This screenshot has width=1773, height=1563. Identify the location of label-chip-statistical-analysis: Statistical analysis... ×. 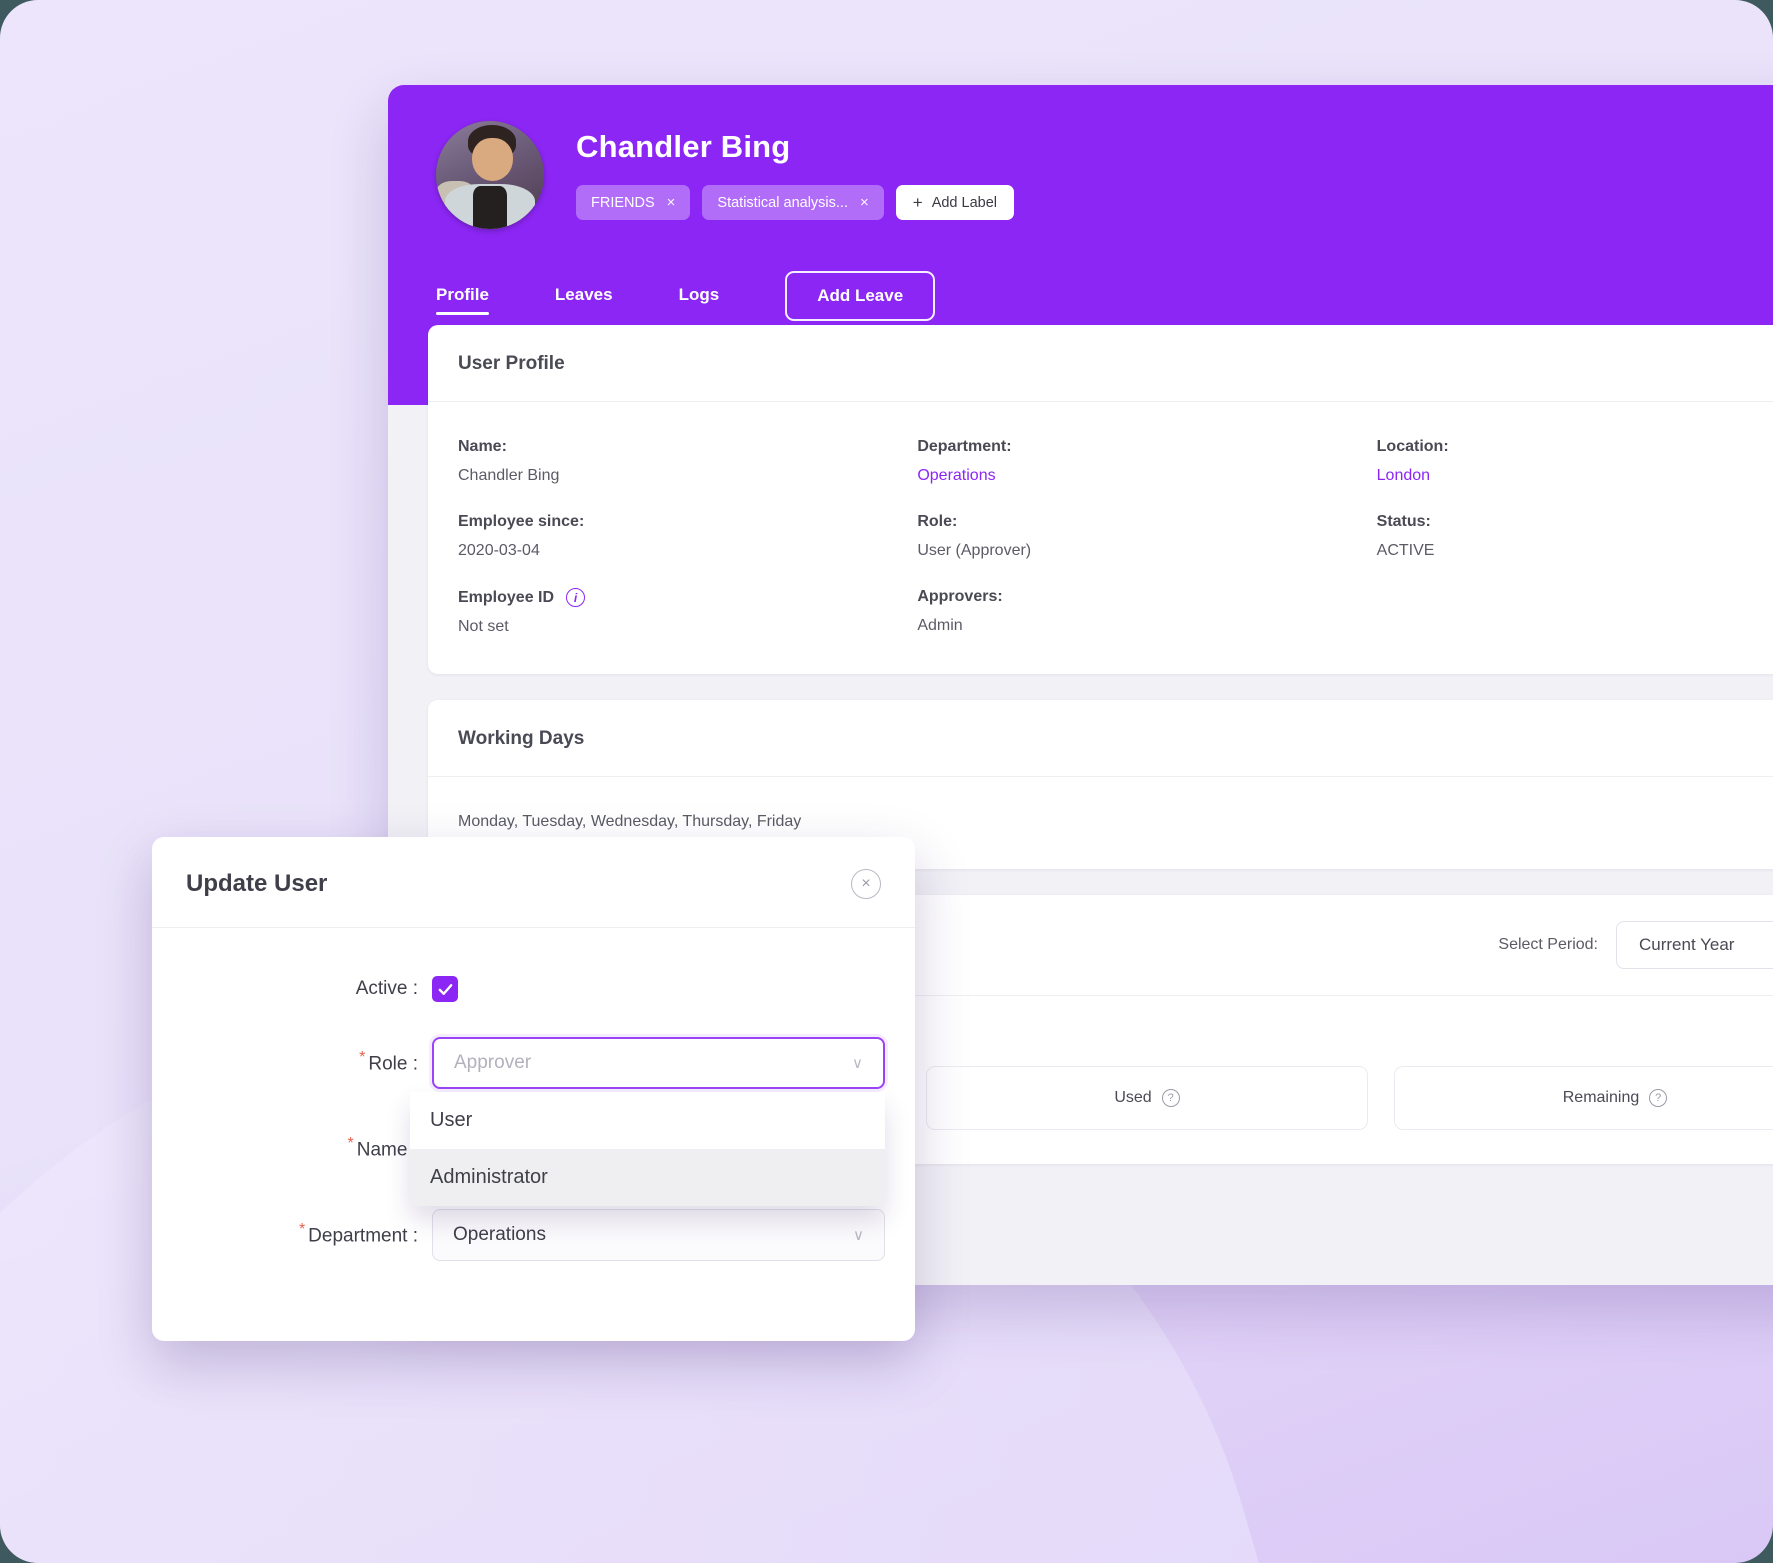
(793, 202).